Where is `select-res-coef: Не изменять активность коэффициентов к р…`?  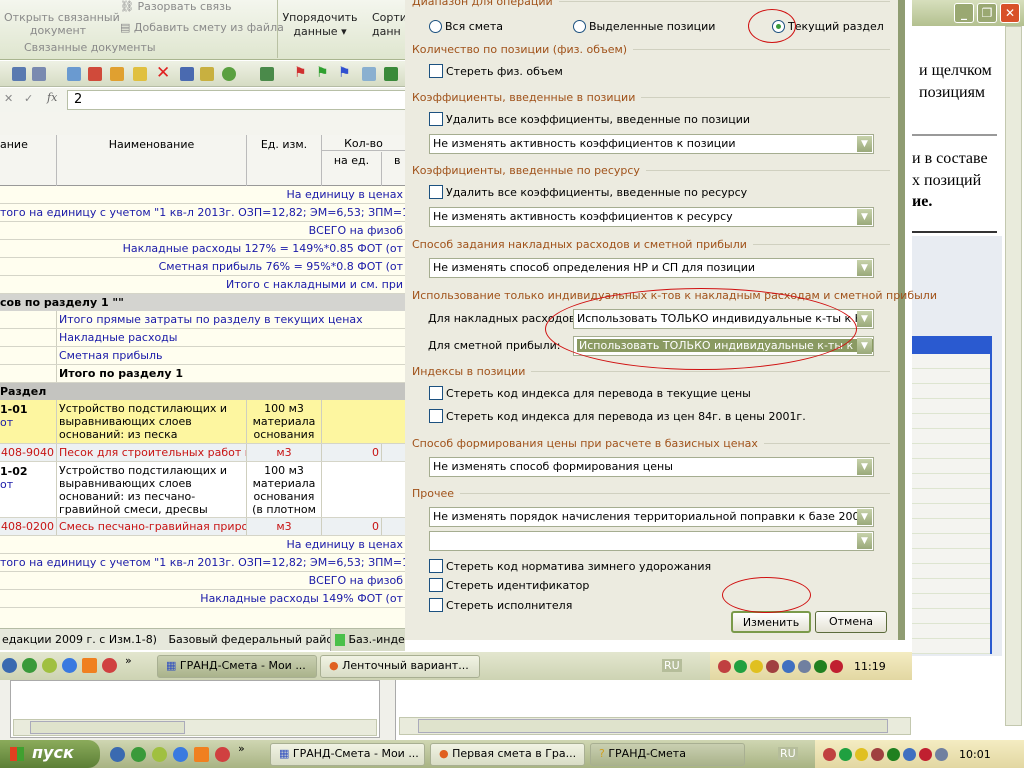
select-res-coef: Не изменять активность коэффициентов к р… is located at coordinates (651, 217).